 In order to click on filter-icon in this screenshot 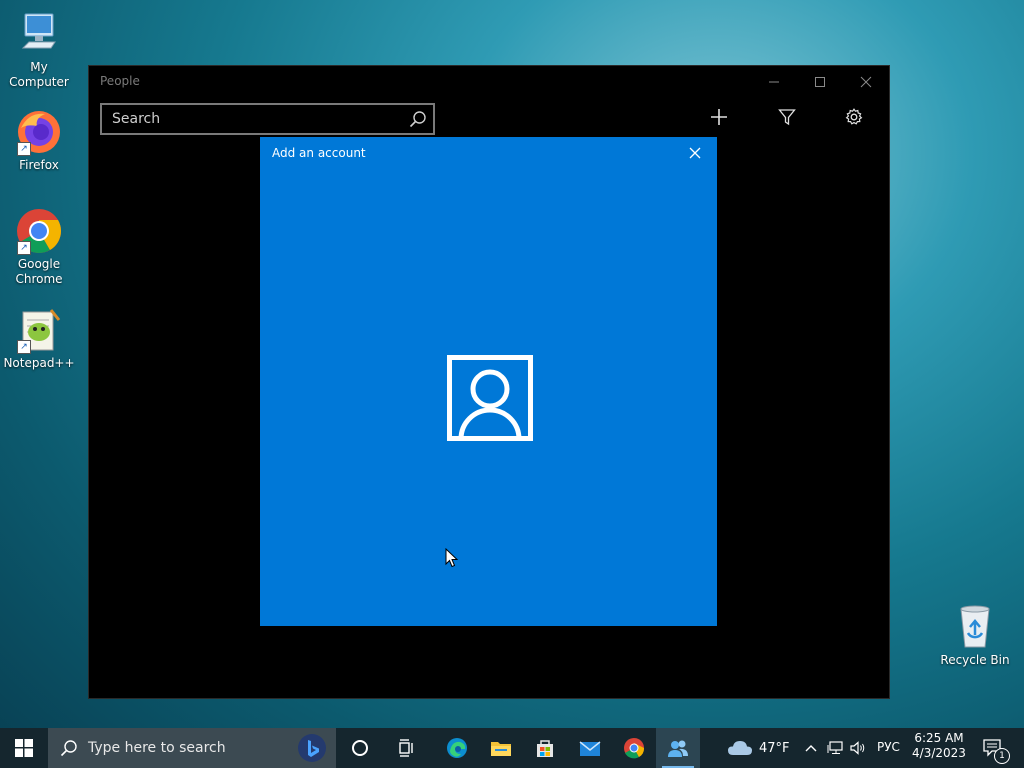, I will do `click(787, 117)`.